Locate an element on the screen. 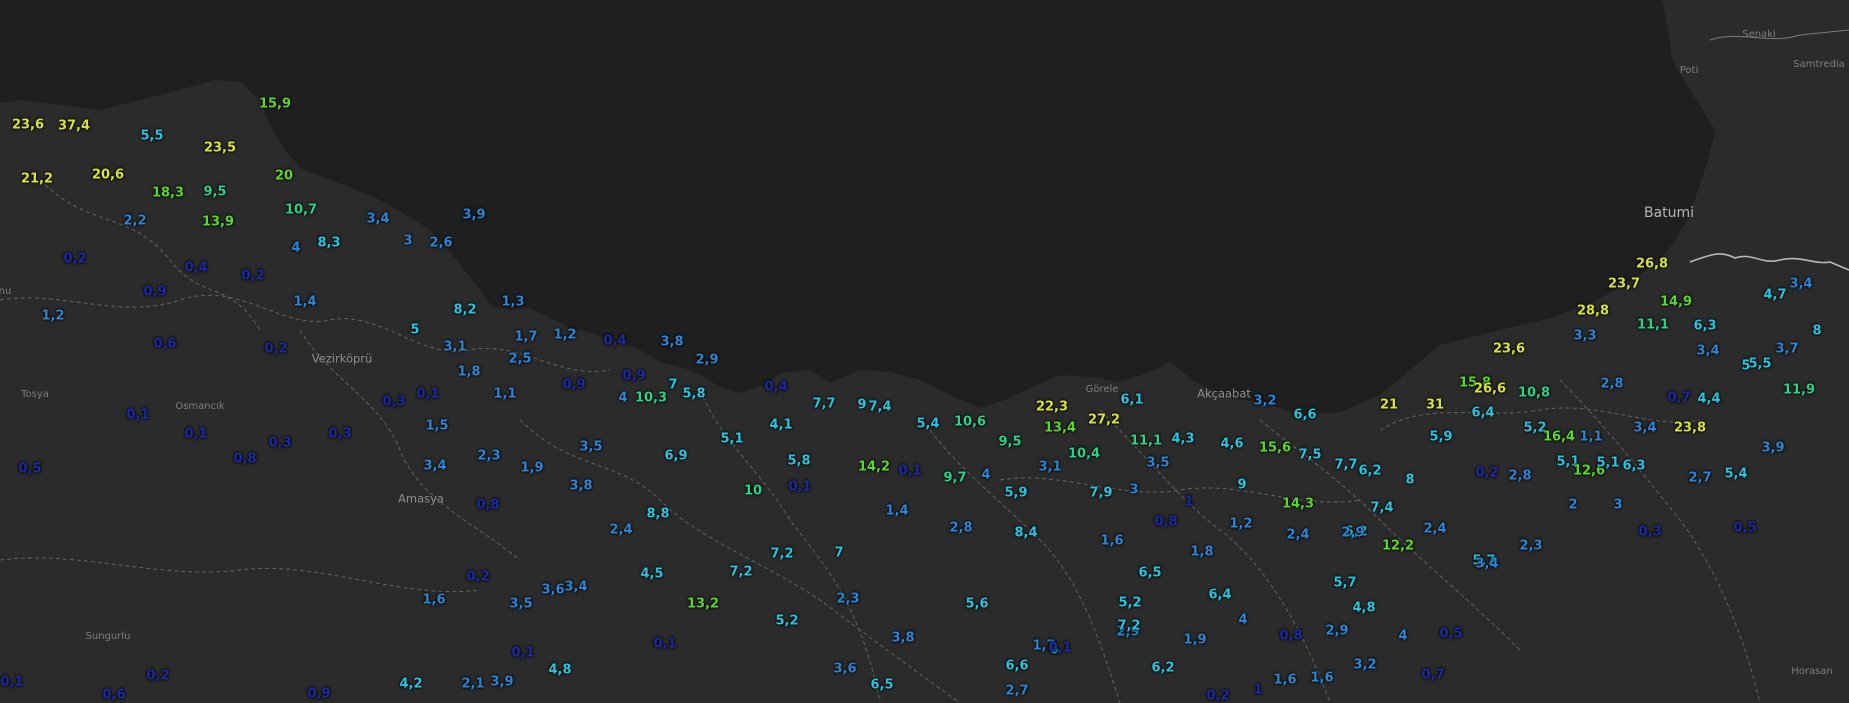 This screenshot has height=703, width=1849. precip-value: 7,9 is located at coordinates (1100, 493).